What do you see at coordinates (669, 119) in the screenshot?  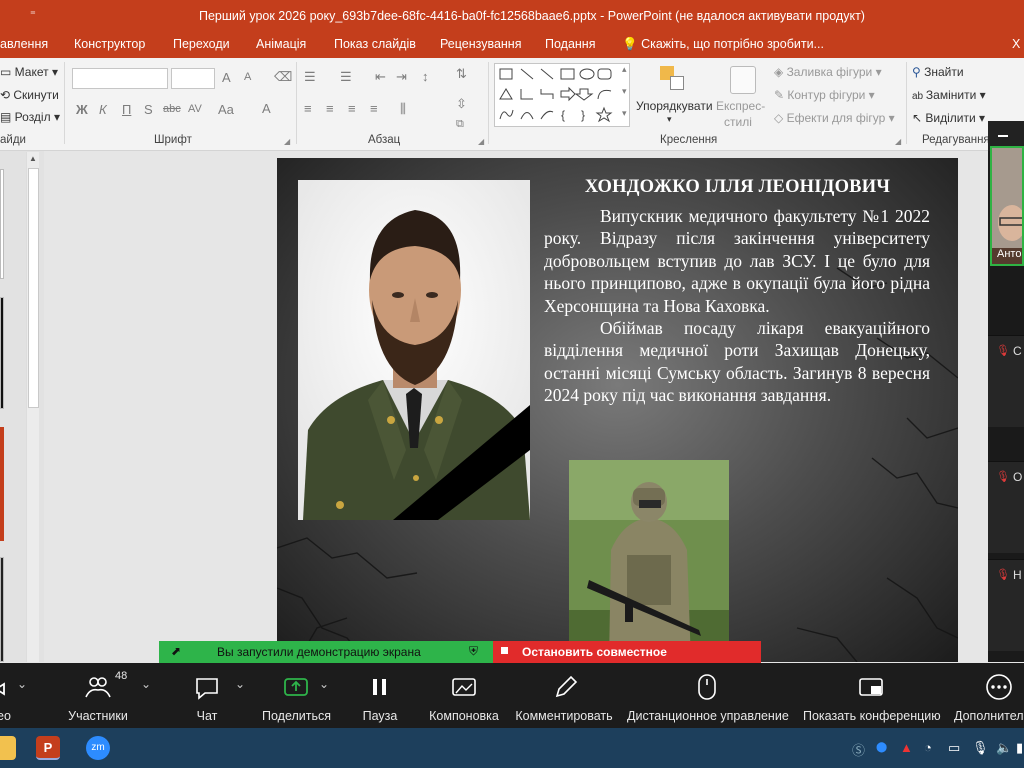 I see `arrange-dropdown-icon: ▾` at bounding box center [669, 119].